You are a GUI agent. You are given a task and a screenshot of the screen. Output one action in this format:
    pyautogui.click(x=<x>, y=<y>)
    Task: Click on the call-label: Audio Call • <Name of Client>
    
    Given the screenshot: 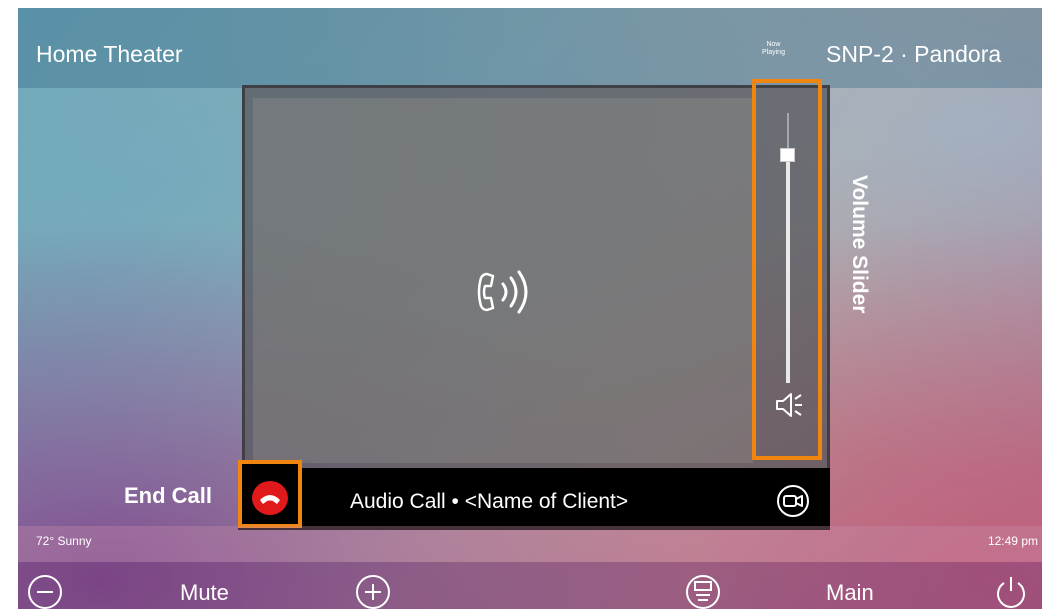 What is the action you would take?
    pyautogui.click(x=489, y=501)
    